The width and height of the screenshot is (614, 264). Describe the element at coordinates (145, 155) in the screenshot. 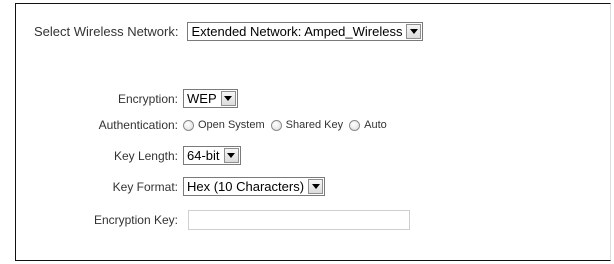

I see `key-length-label: Key Length:` at that location.